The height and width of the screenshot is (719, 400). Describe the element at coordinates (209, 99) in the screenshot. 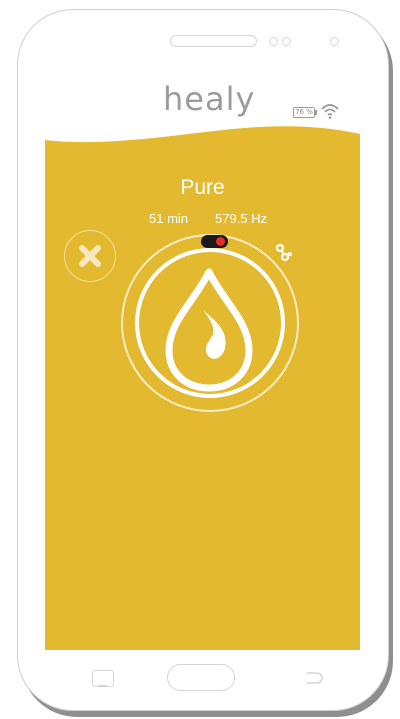

I see `healy-logo: healy` at that location.